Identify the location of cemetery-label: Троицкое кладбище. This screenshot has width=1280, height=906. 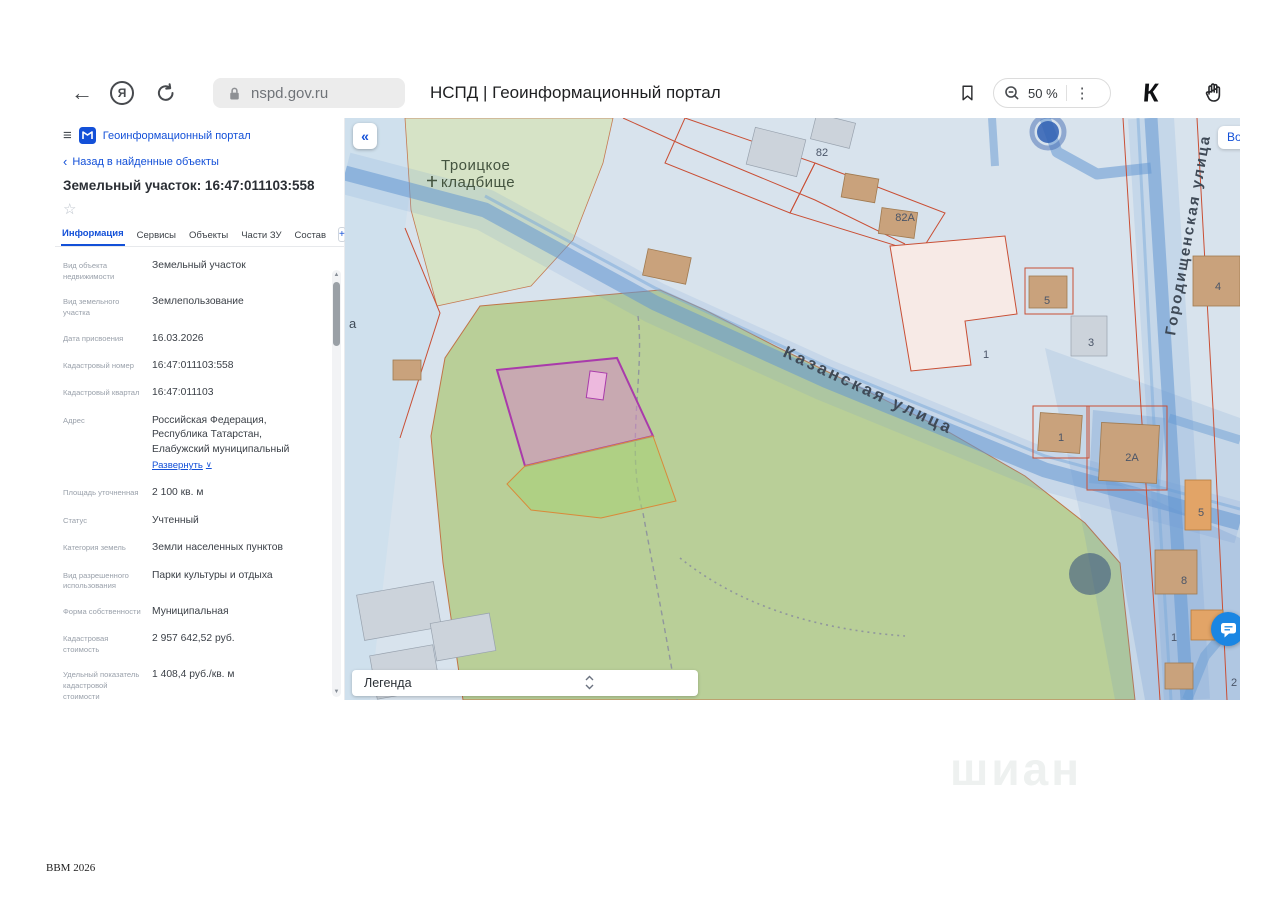
(471, 174).